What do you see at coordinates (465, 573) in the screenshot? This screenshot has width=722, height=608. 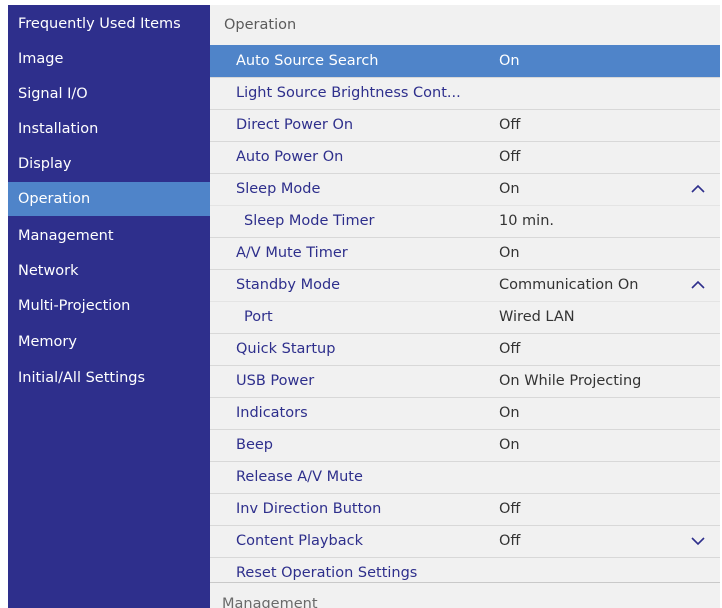 I see `setting-row-reset-operation-settings: Reset Operation Settings` at bounding box center [465, 573].